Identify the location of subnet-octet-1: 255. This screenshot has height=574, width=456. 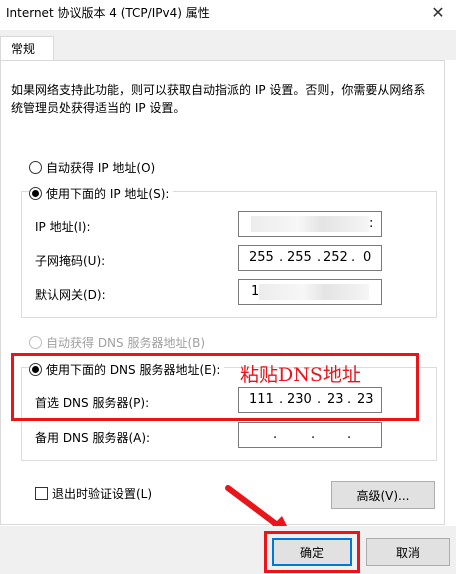
(261, 257).